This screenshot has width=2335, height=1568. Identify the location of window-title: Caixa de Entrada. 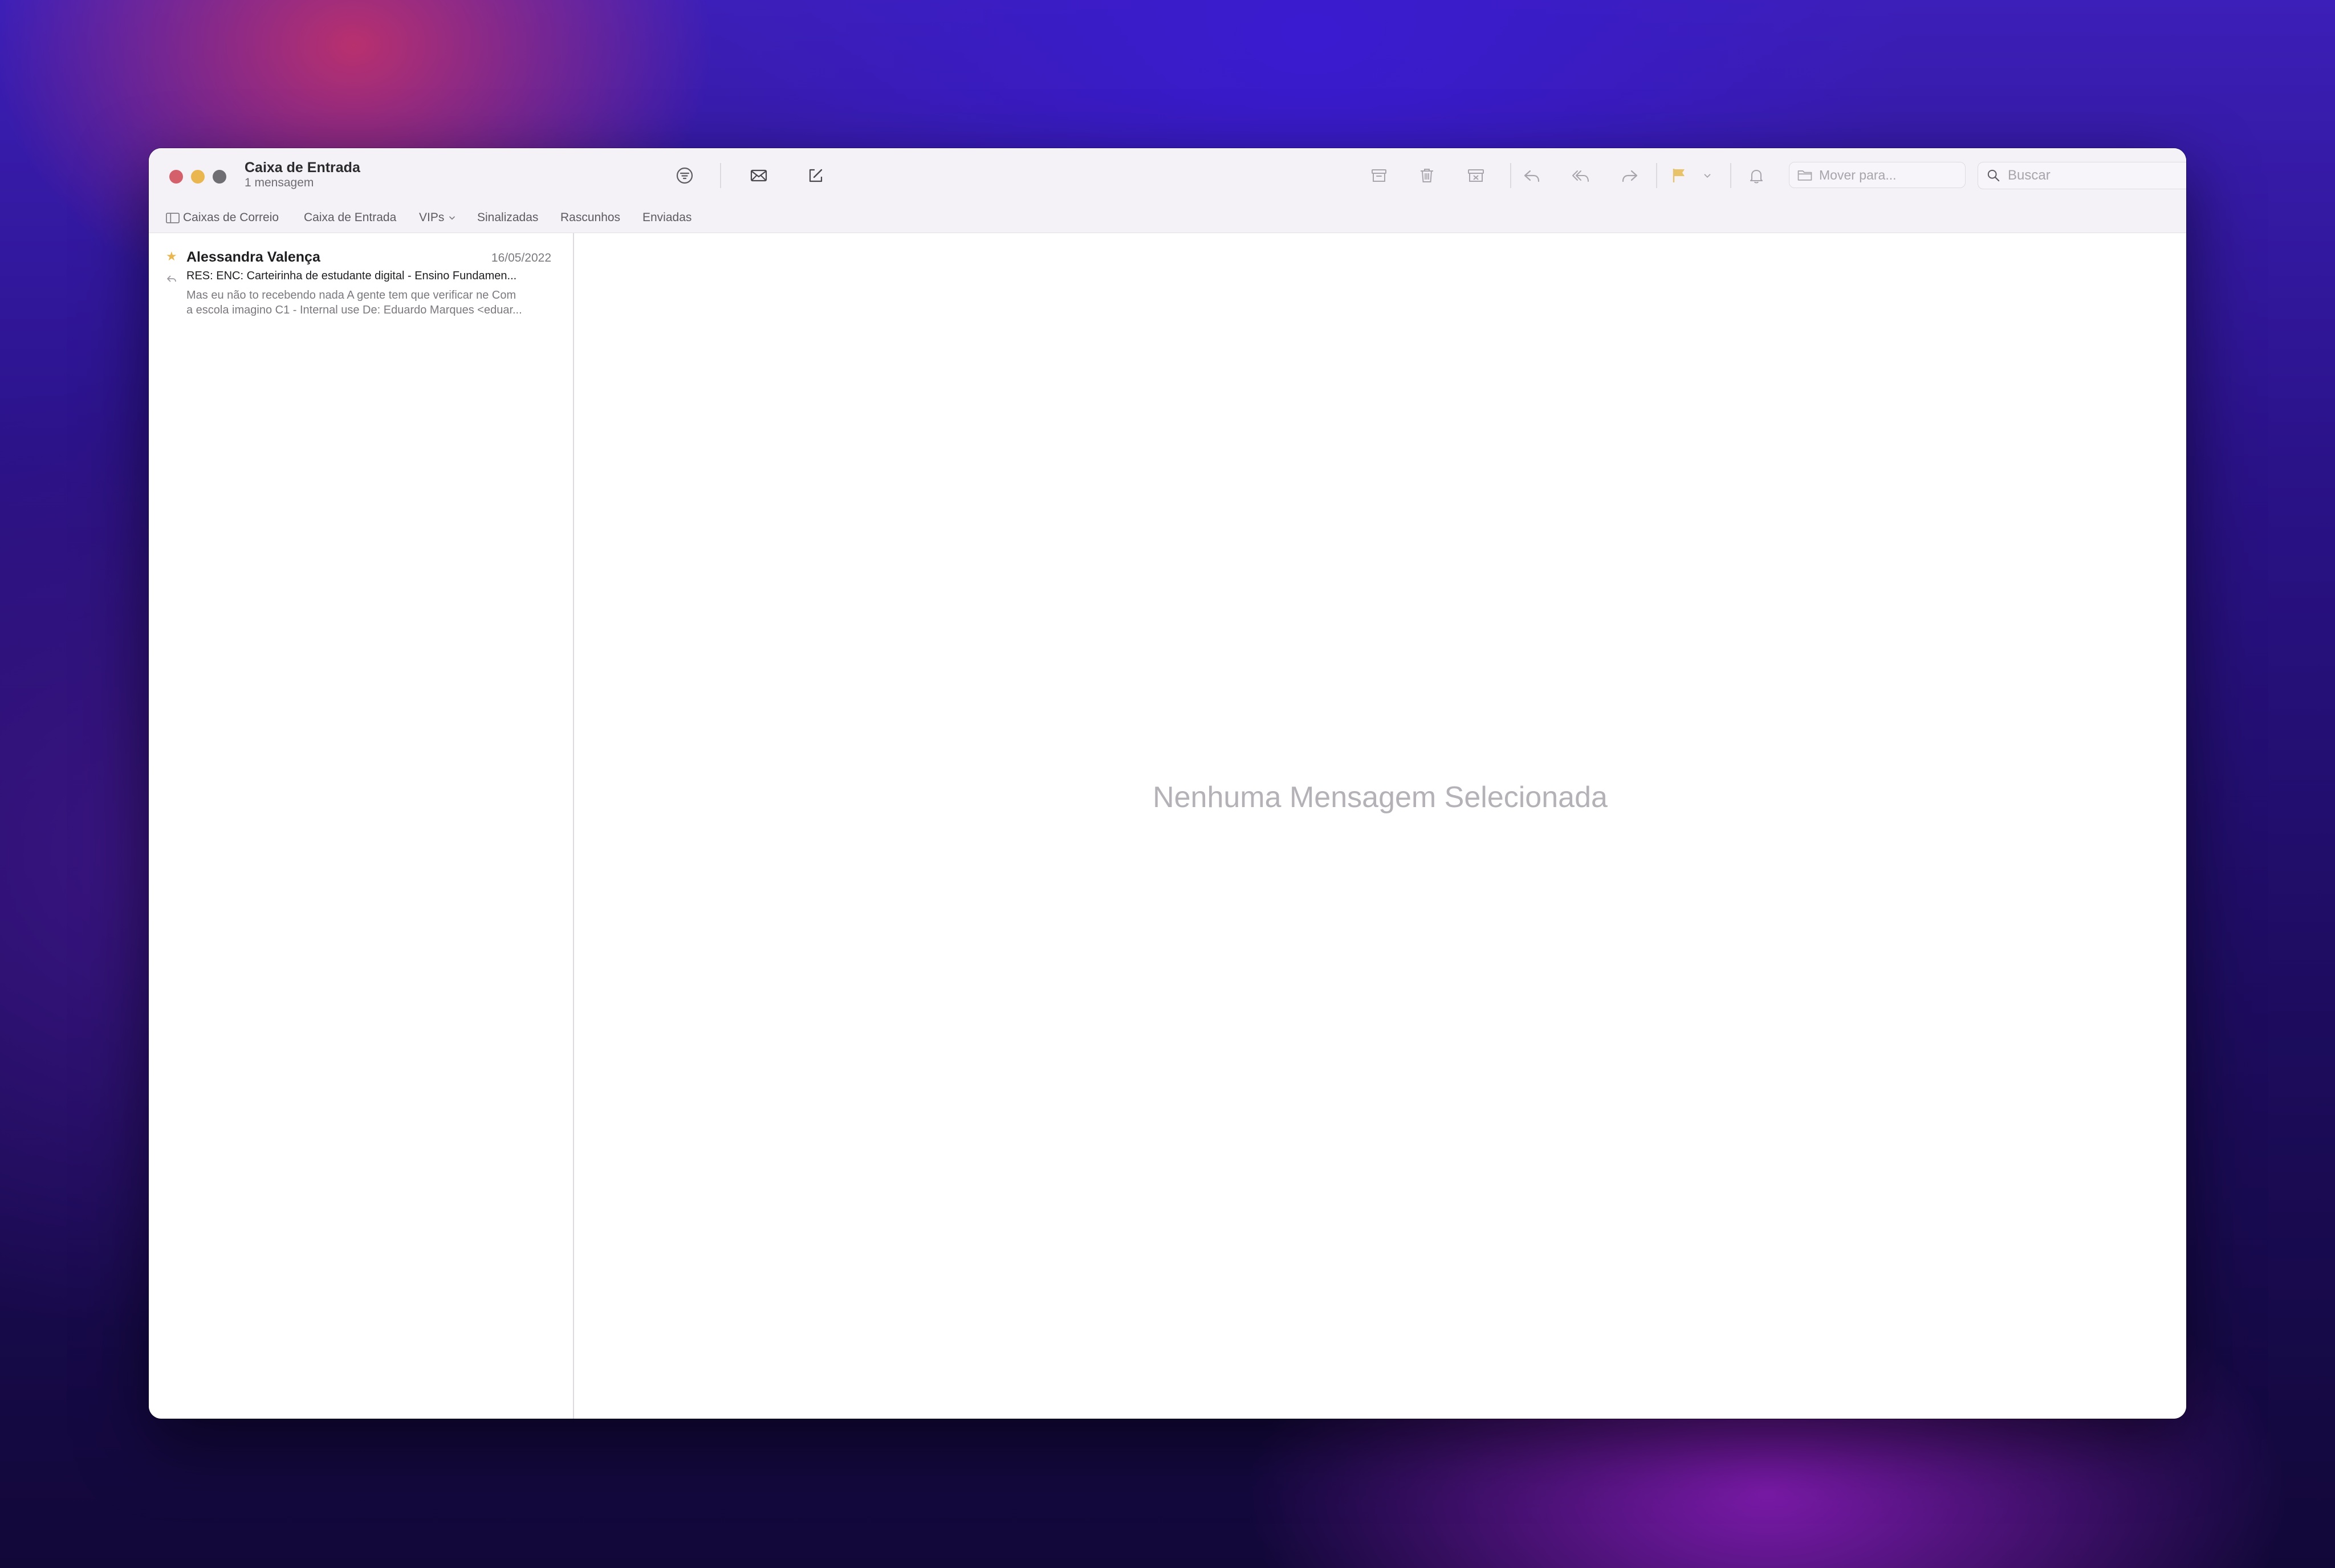
(302, 168).